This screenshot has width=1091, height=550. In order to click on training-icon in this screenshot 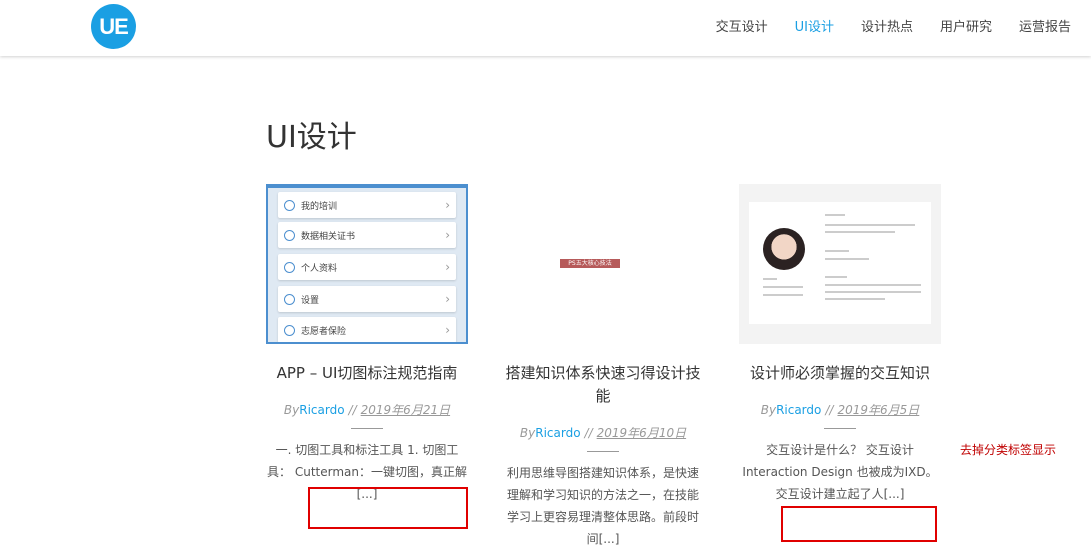, I will do `click(289, 205)`.